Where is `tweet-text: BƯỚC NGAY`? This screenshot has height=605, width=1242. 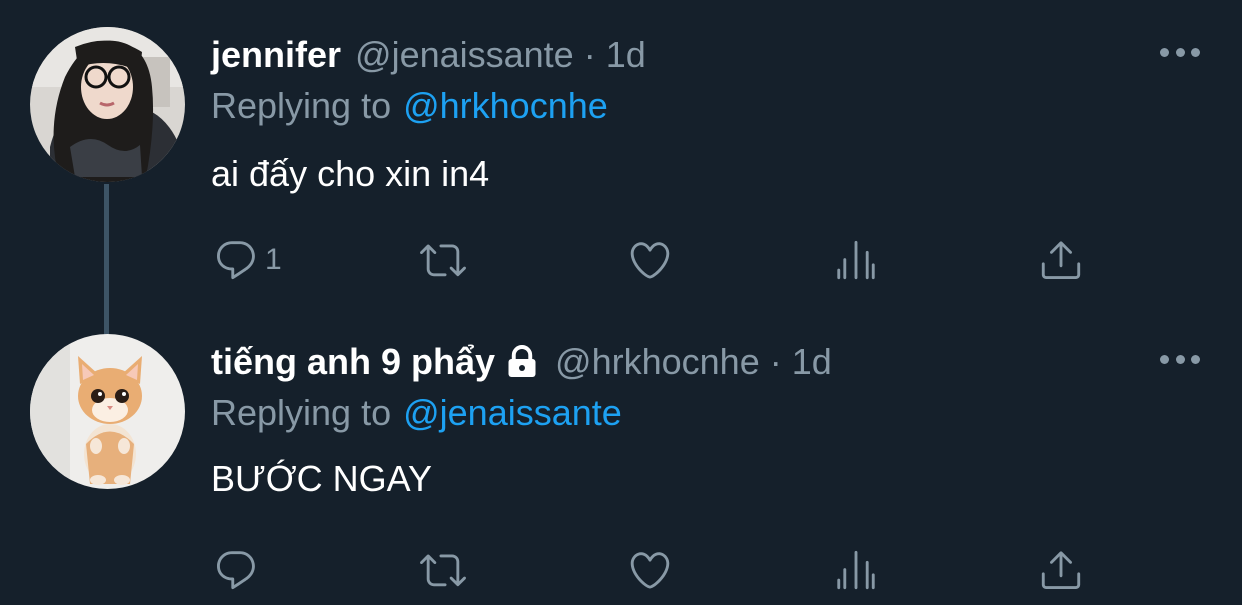 tweet-text: BƯỚC NGAY is located at coordinates (321, 478).